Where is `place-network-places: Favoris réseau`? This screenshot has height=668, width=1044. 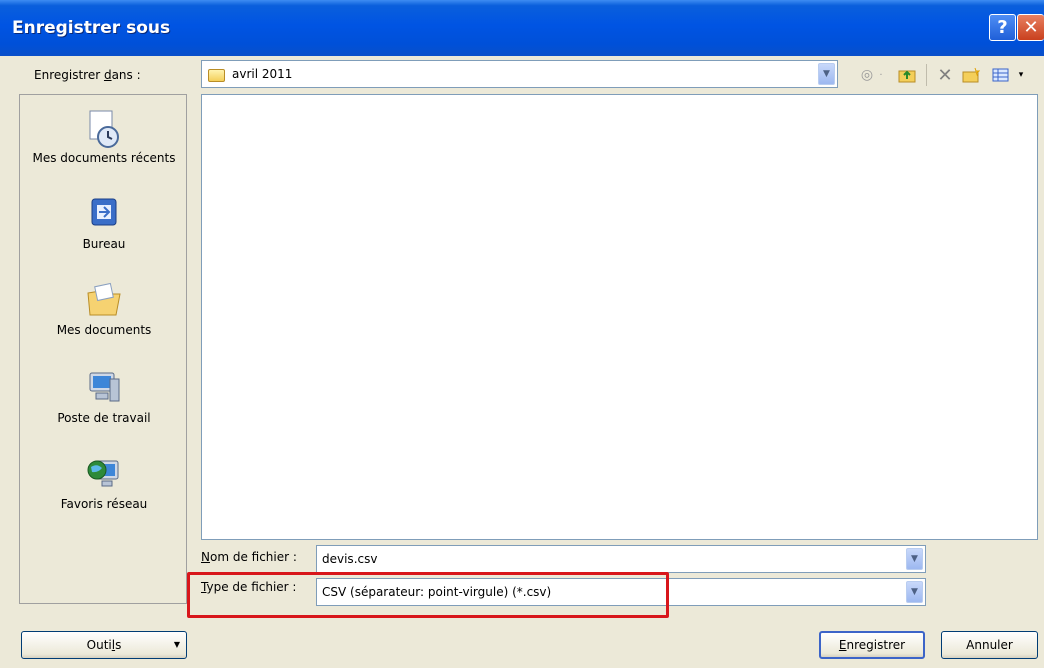 place-network-places: Favoris réseau is located at coordinates (104, 483).